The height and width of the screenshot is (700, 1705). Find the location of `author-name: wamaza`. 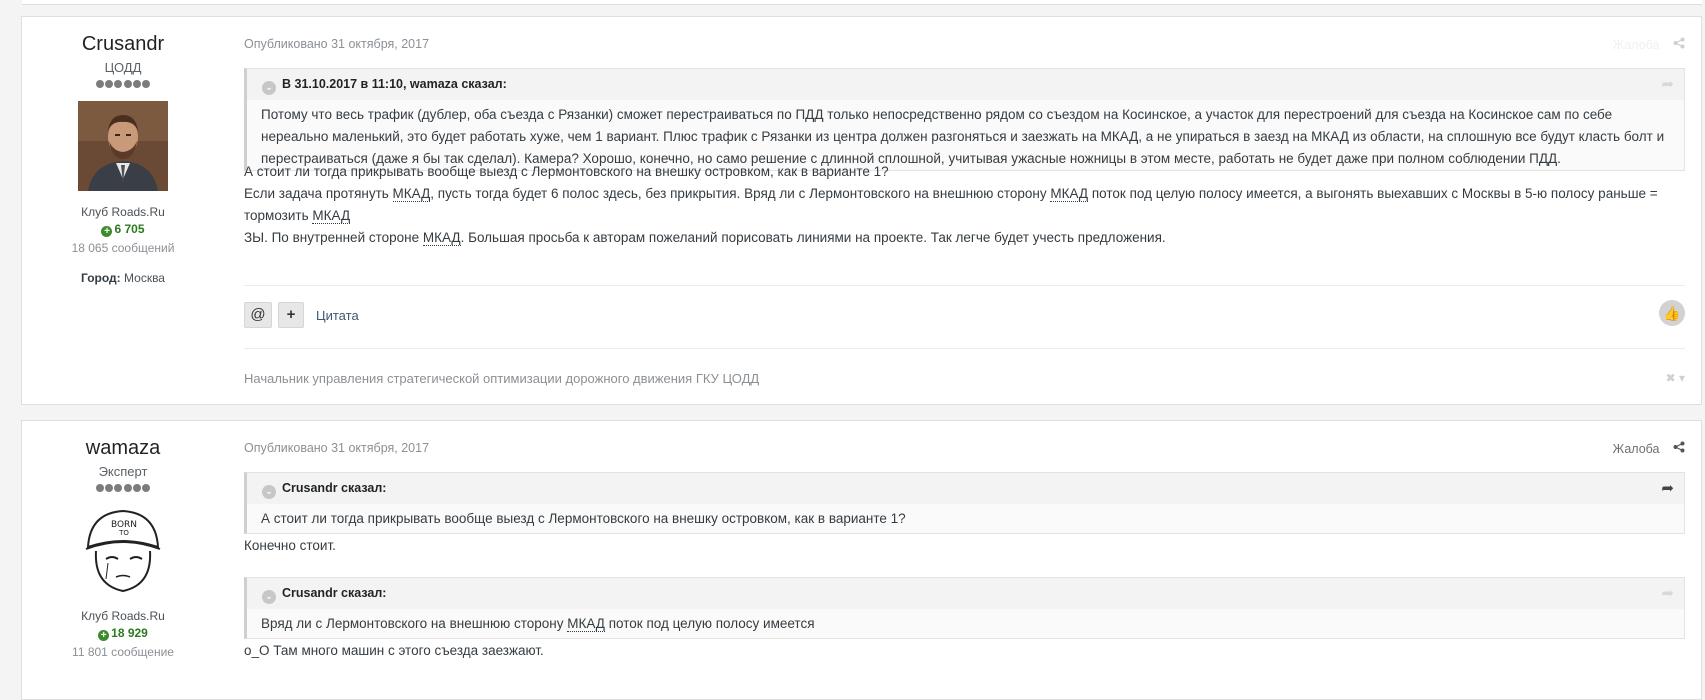

author-name: wamaza is located at coordinates (123, 448).